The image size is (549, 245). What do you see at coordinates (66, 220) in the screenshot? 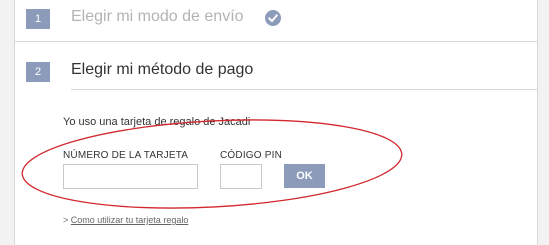
I see `chevron-right-icon: >` at bounding box center [66, 220].